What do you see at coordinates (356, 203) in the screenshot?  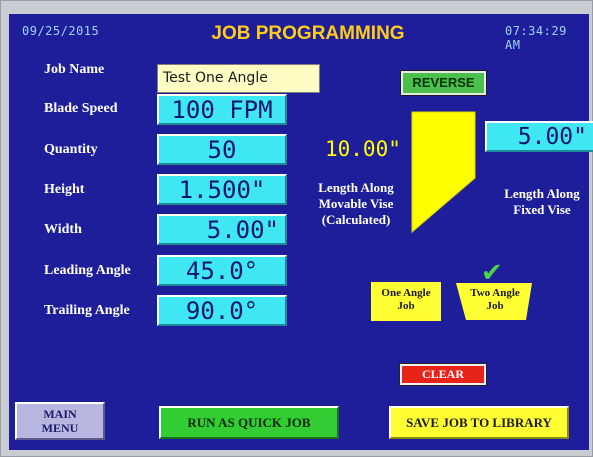 I see `movable-vise-label: Length Along Movable Vise (Calculated)` at bounding box center [356, 203].